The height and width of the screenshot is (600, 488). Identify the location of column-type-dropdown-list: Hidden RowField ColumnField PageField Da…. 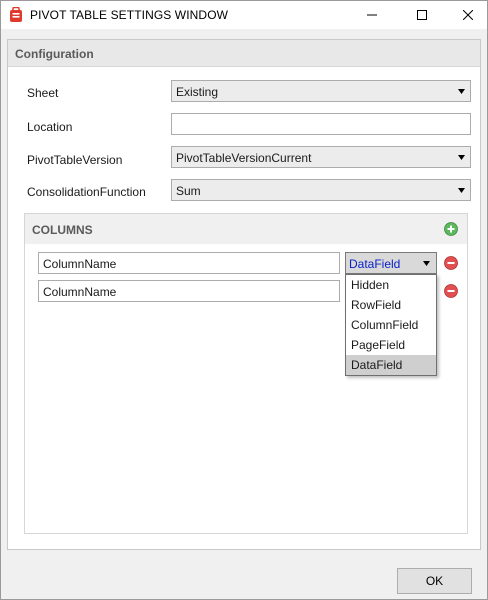
(391, 325).